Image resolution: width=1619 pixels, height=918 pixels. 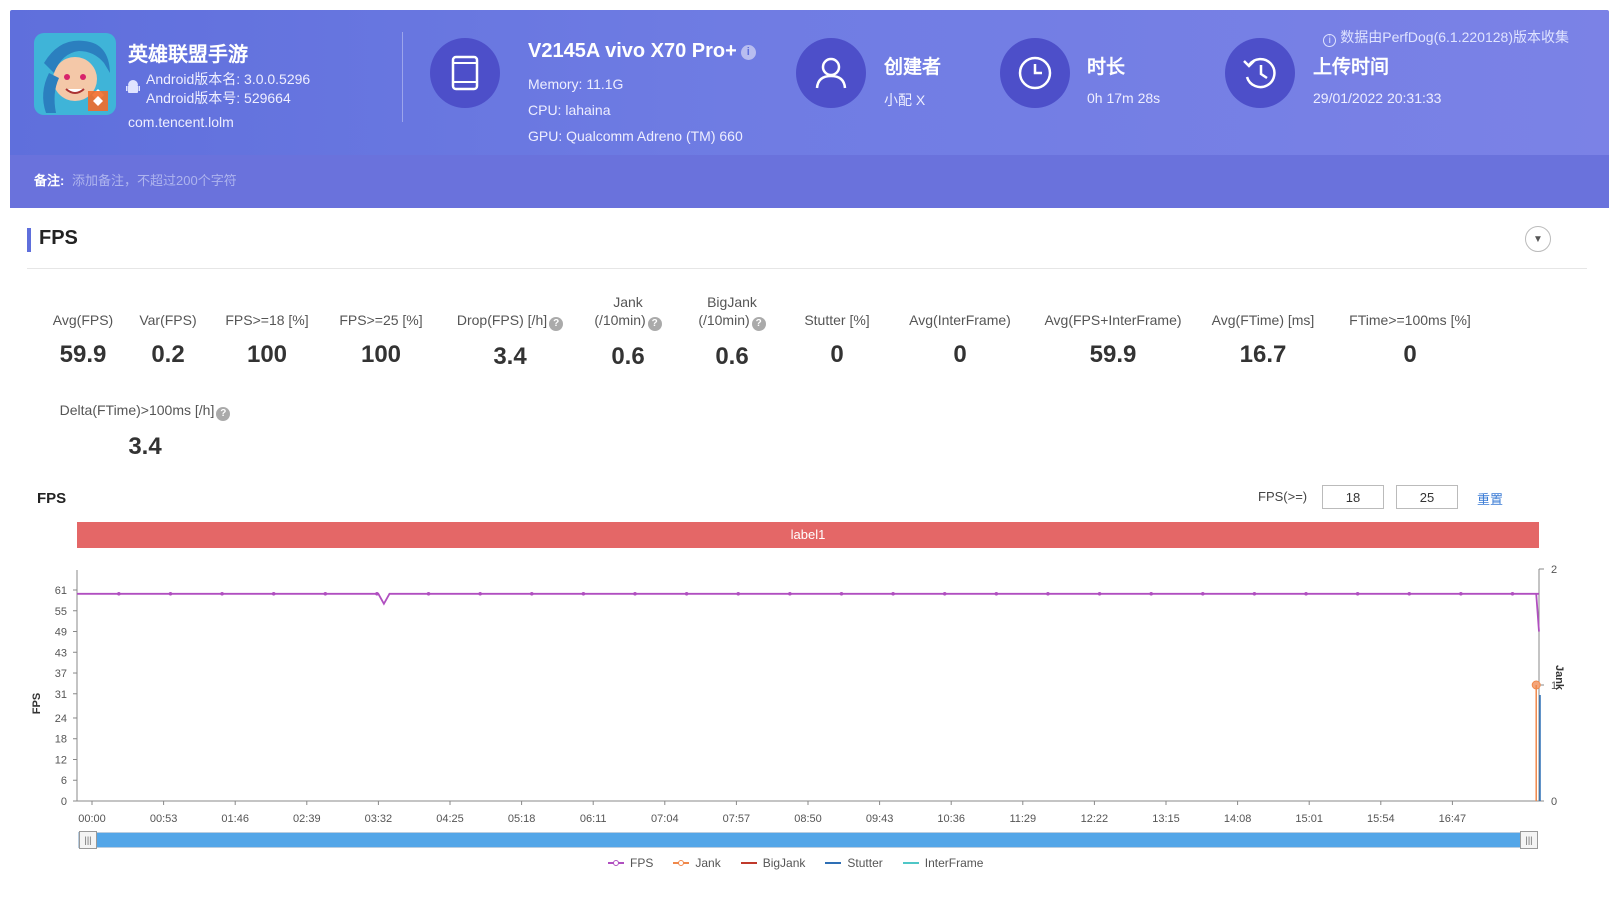 I want to click on legend-item: InterFrame, so click(x=943, y=863).